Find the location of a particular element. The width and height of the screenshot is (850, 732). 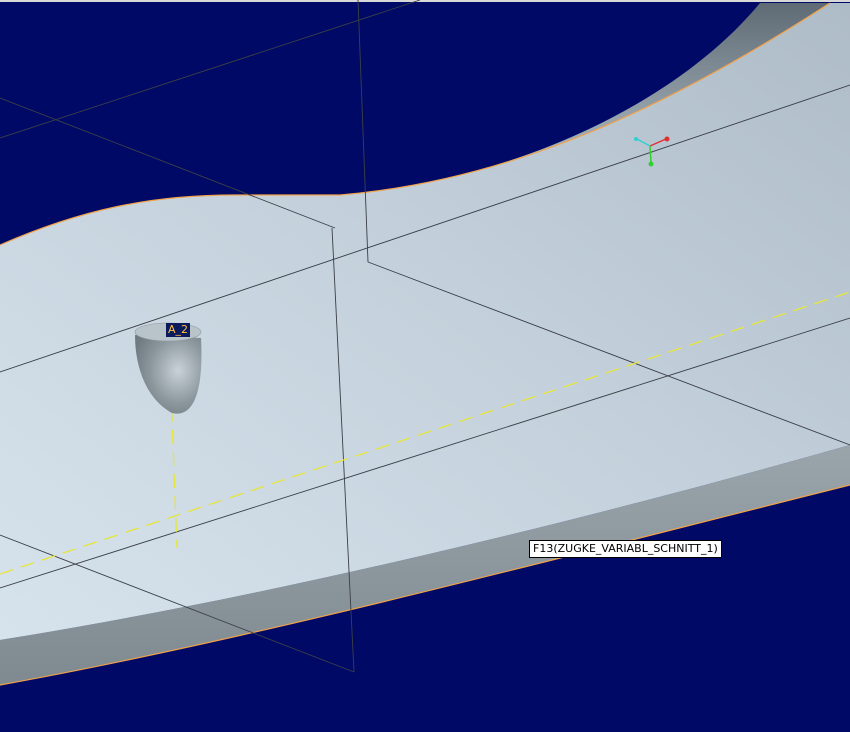

feature-tooltip: F13(ZUGKE_VARIABL_SCHNITT_1) is located at coordinates (625, 549).